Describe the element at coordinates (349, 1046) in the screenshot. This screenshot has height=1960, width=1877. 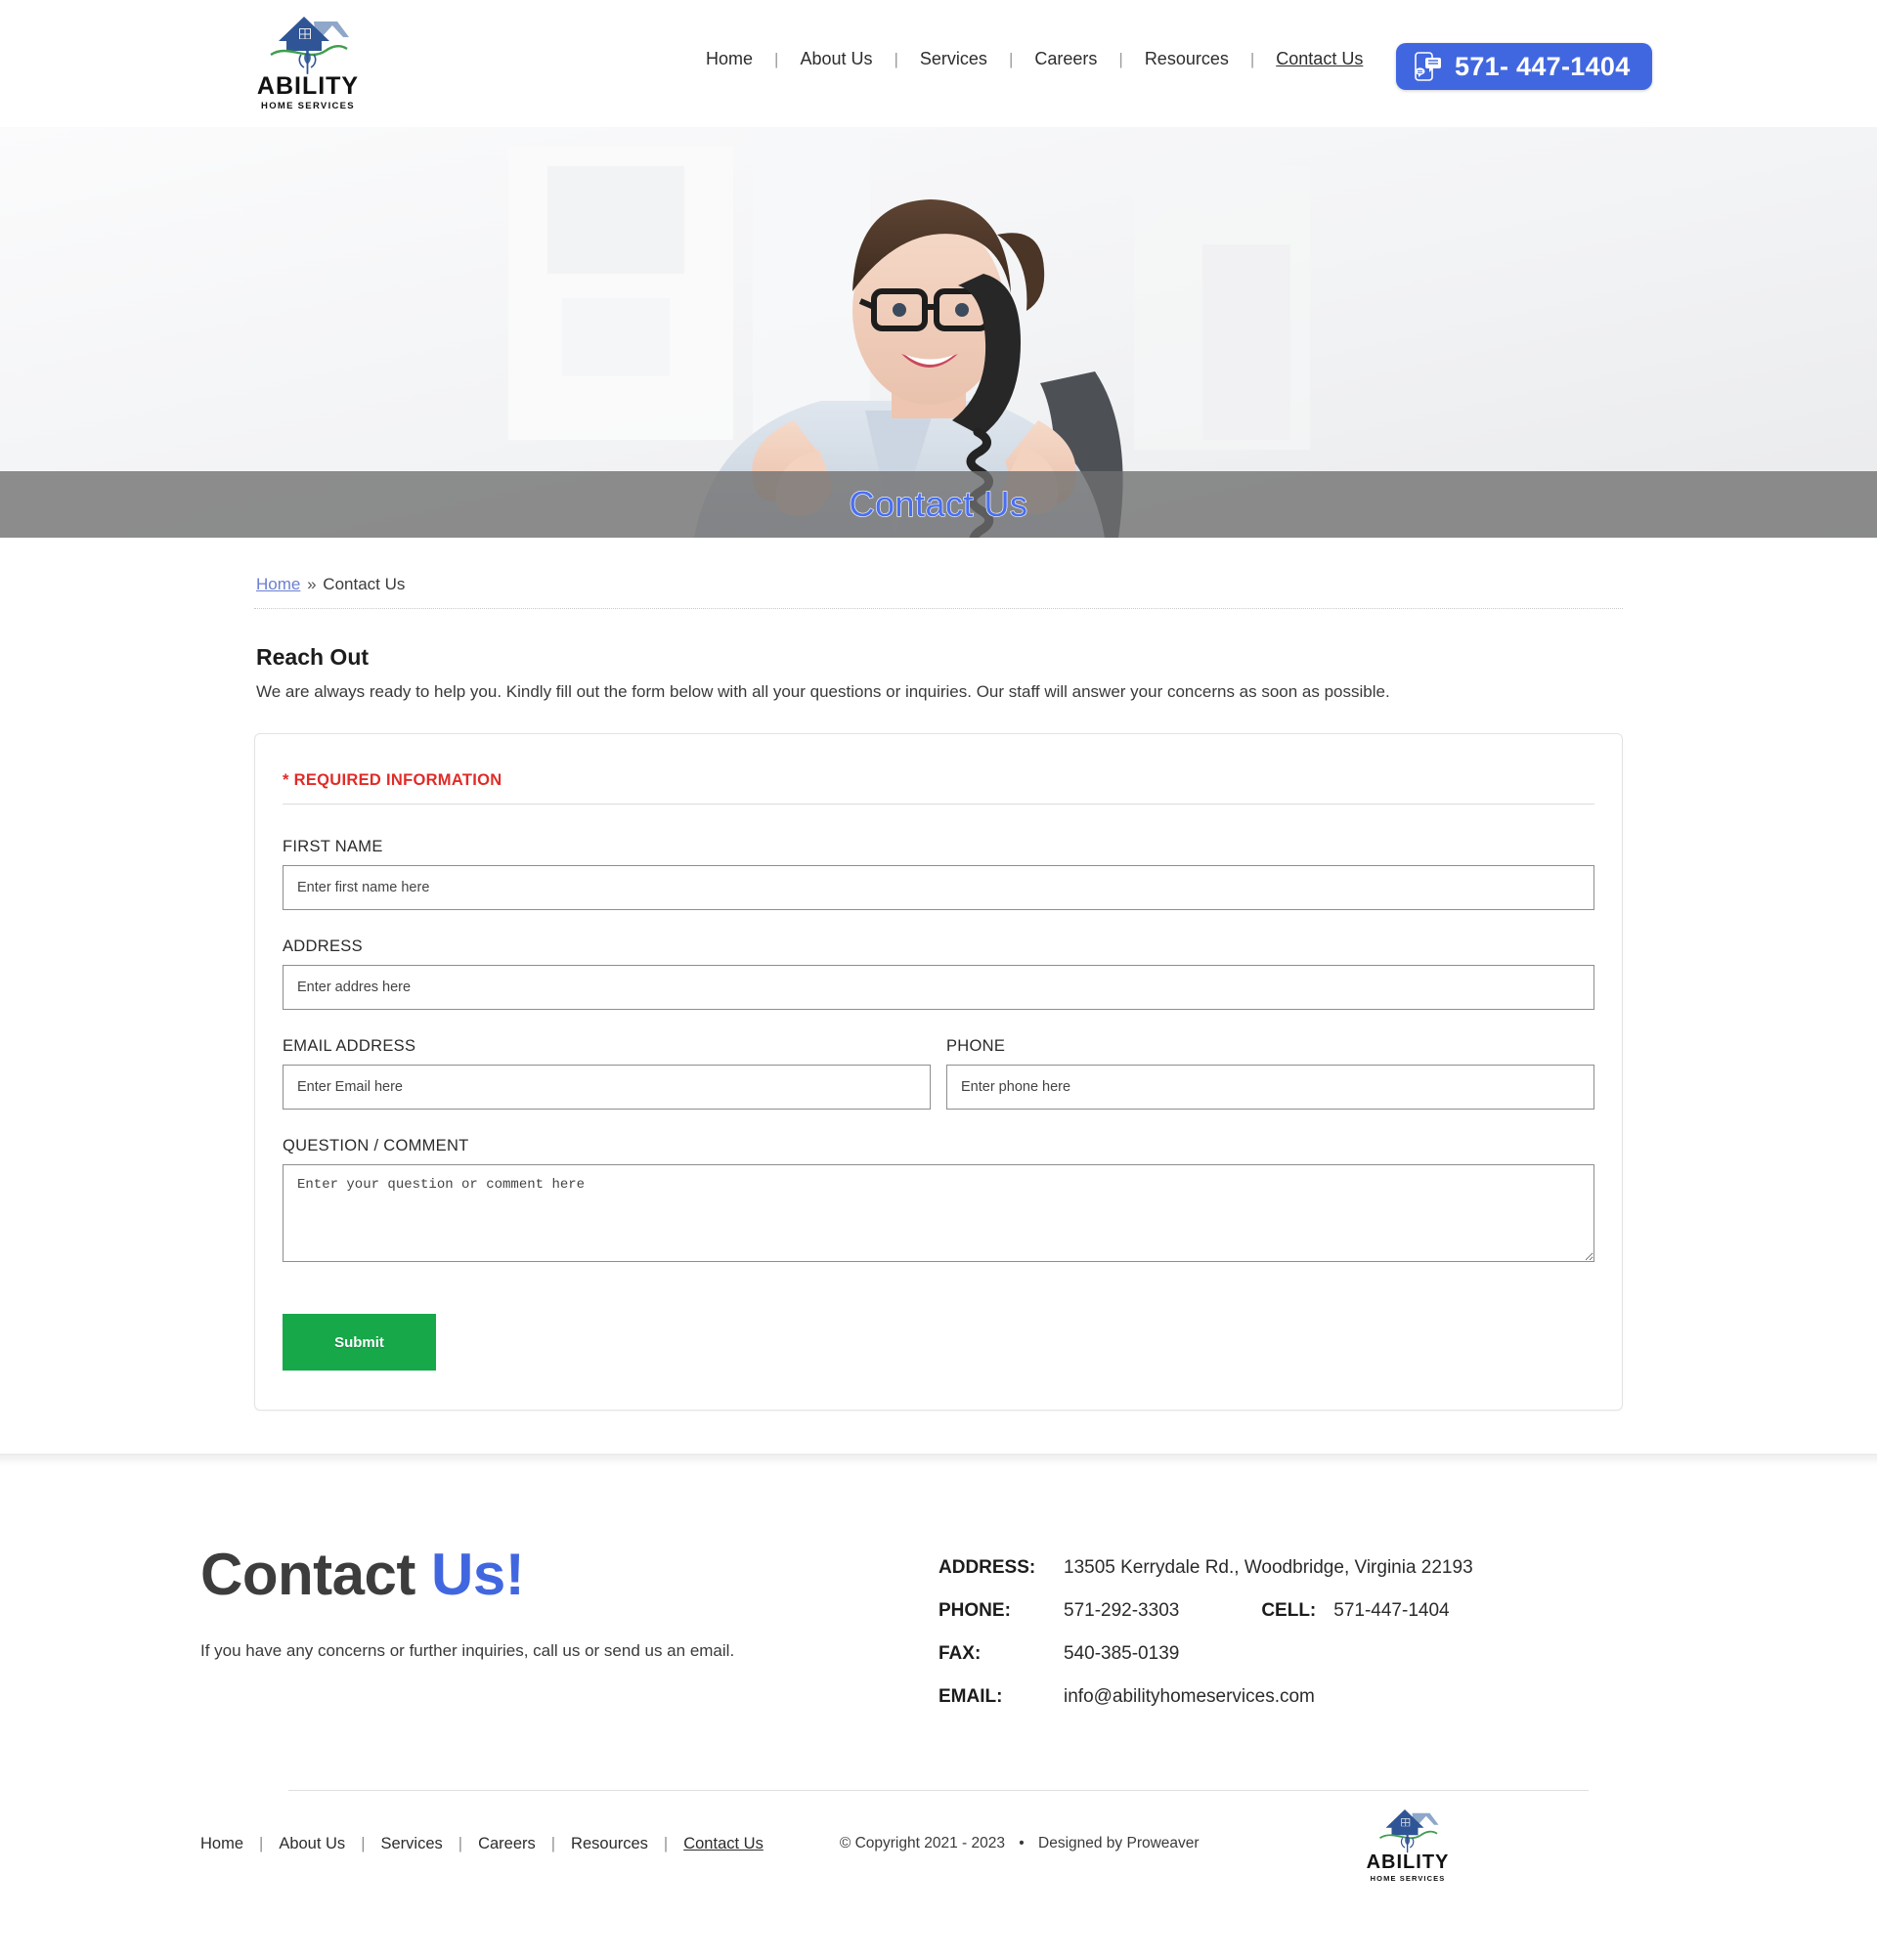
I see `email-label: EMAIL ADDRESS` at that location.